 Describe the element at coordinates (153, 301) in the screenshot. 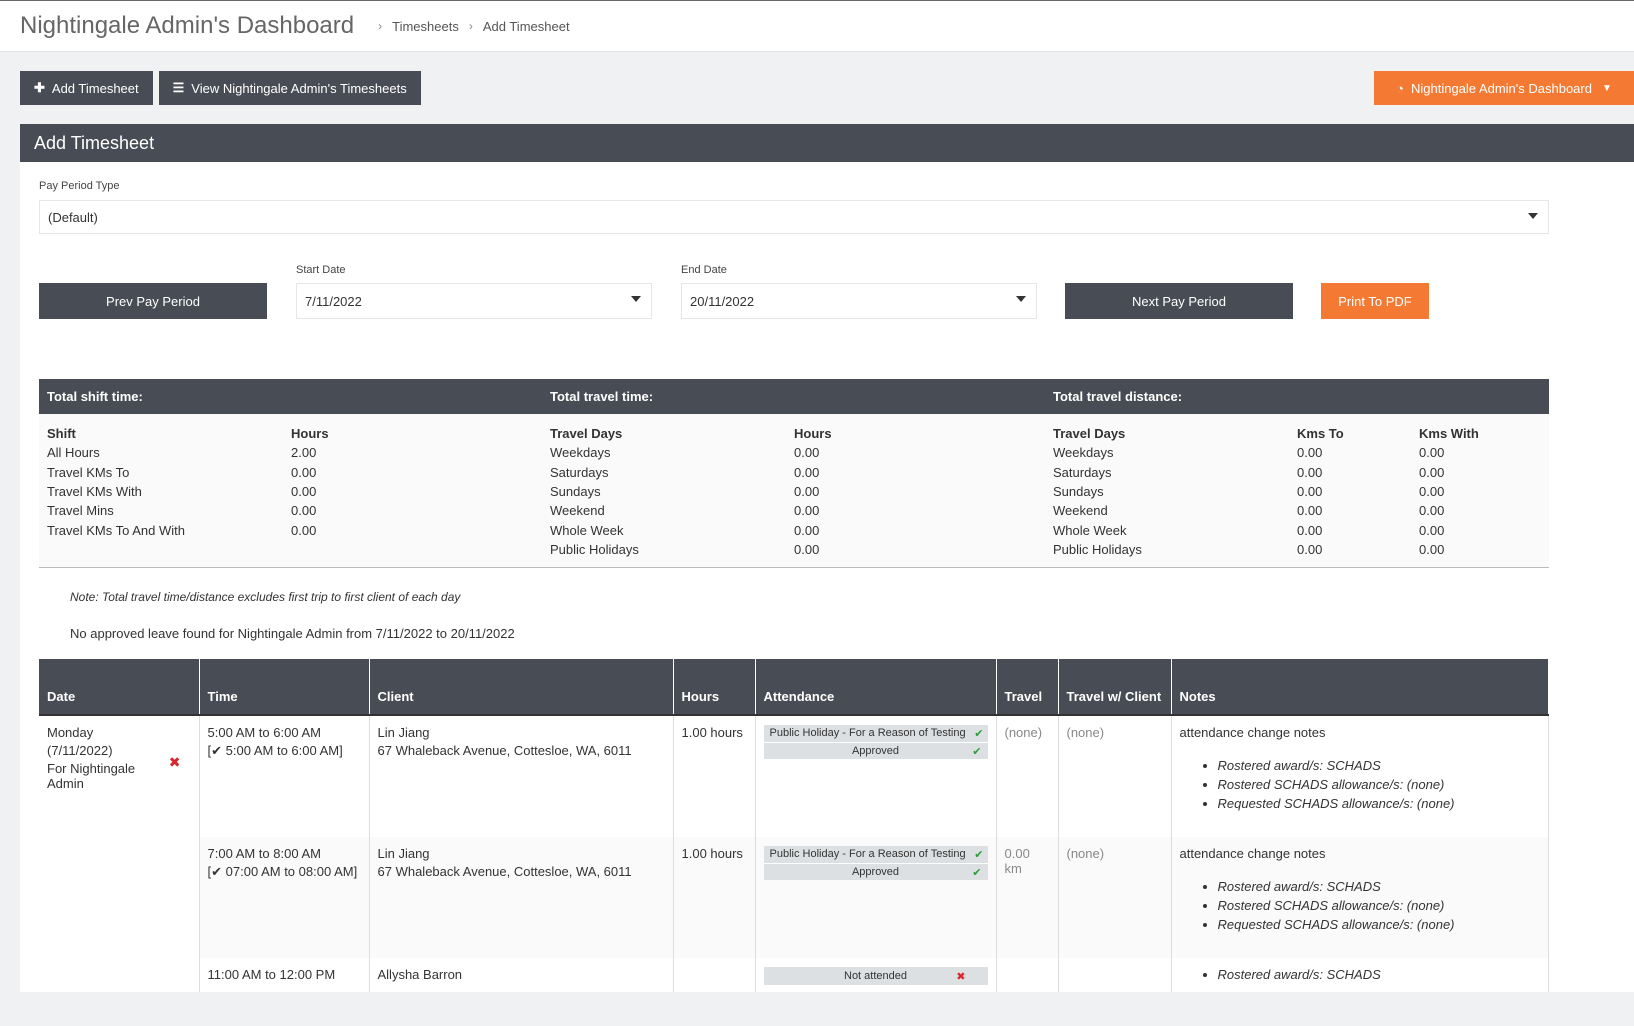

I see `prev-pay-period-button: Prev Pay Period` at that location.